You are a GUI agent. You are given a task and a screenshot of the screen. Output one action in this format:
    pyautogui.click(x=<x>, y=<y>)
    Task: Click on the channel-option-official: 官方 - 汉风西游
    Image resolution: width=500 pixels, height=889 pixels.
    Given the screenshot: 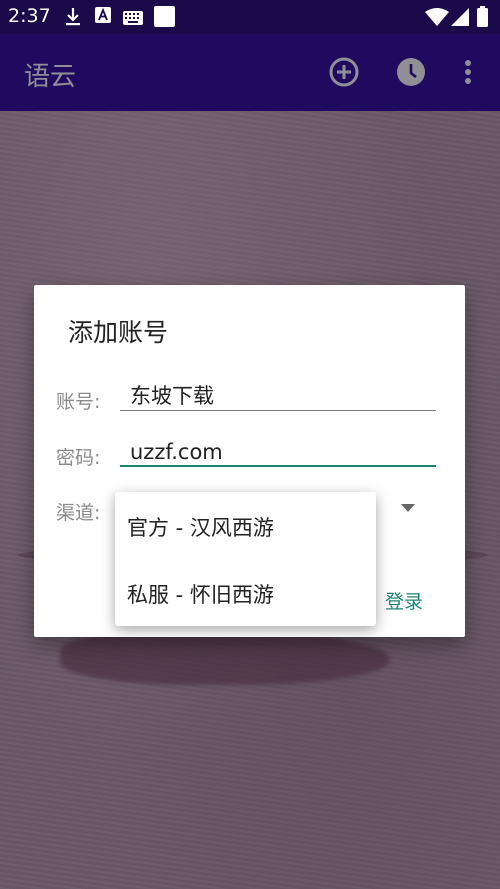 What is the action you would take?
    pyautogui.click(x=200, y=527)
    